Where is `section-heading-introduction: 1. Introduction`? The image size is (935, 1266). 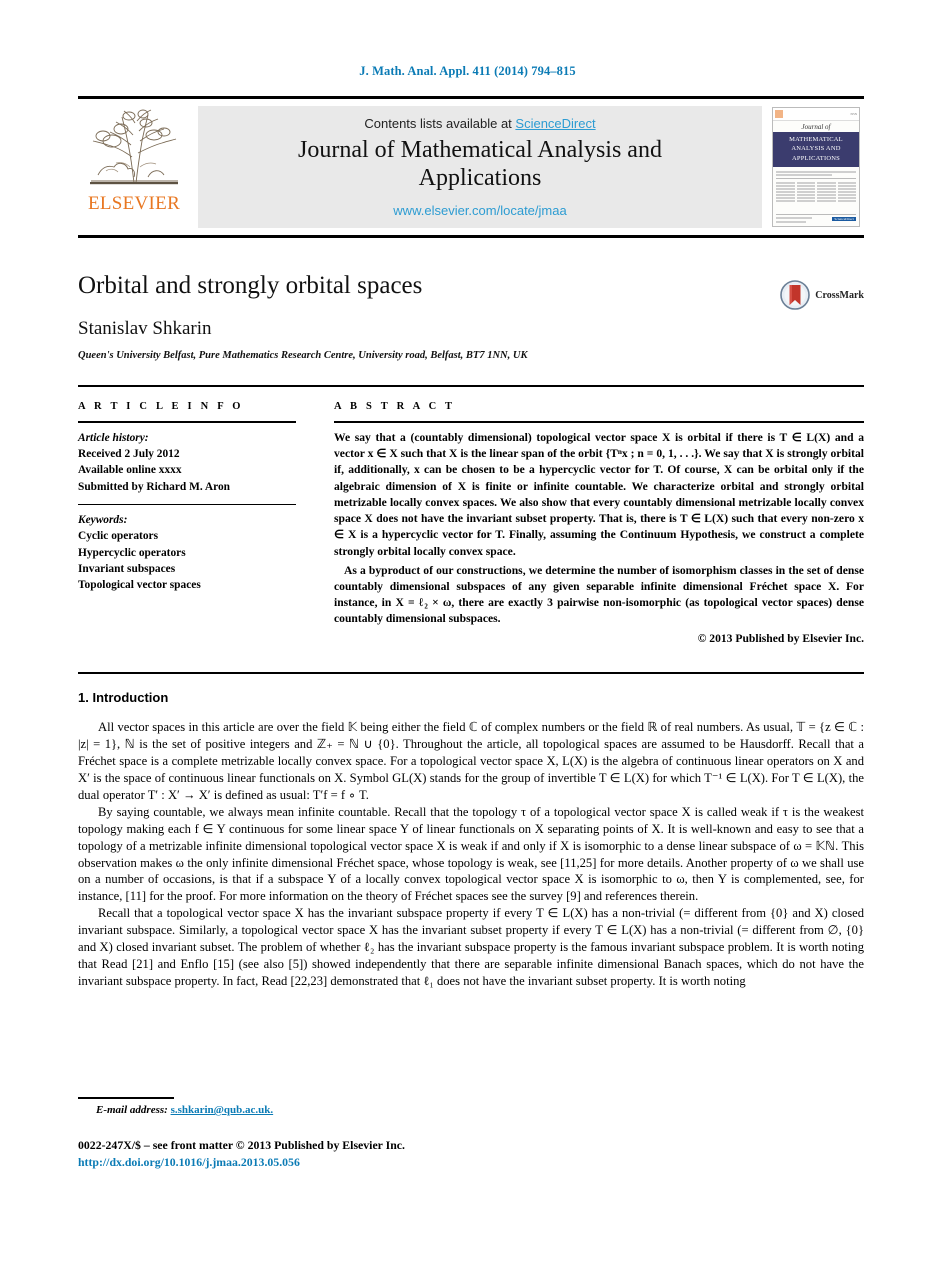
section-heading-introduction: 1. Introduction is located at coordinates (123, 697).